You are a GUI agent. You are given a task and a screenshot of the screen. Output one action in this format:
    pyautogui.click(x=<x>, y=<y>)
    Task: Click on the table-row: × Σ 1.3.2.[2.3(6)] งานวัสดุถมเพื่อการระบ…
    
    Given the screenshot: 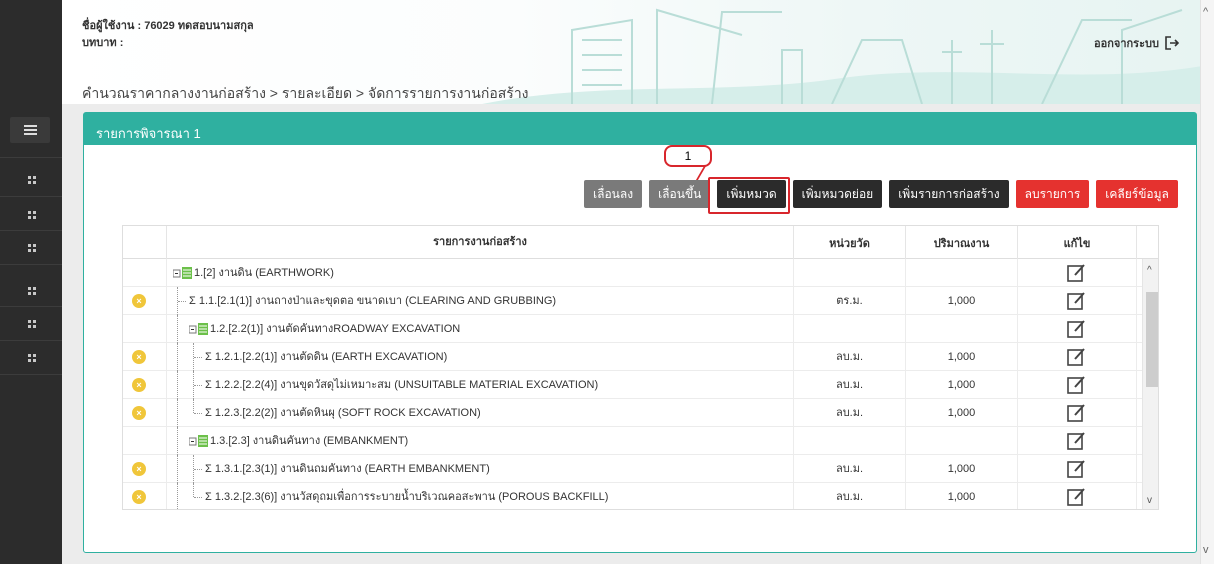 What is the action you would take?
    pyautogui.click(x=632, y=496)
    